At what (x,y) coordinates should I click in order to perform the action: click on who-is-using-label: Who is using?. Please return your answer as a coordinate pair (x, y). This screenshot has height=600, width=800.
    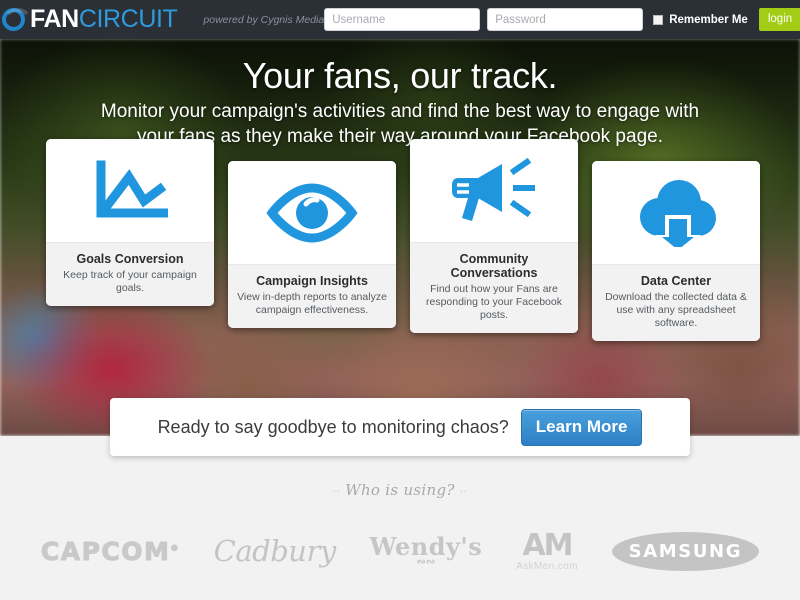
    Looking at the image, I should click on (400, 490).